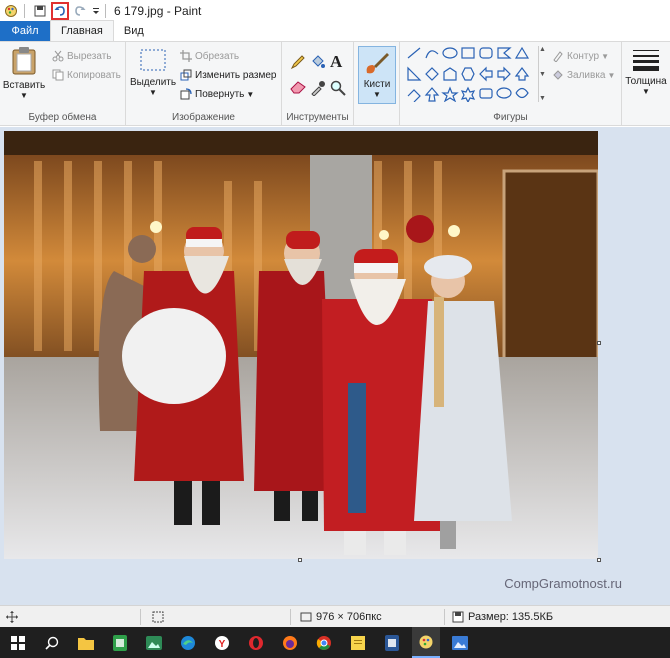 The height and width of the screenshot is (658, 670). Describe the element at coordinates (86, 642) in the screenshot. I see `file-explorer-icon` at that location.